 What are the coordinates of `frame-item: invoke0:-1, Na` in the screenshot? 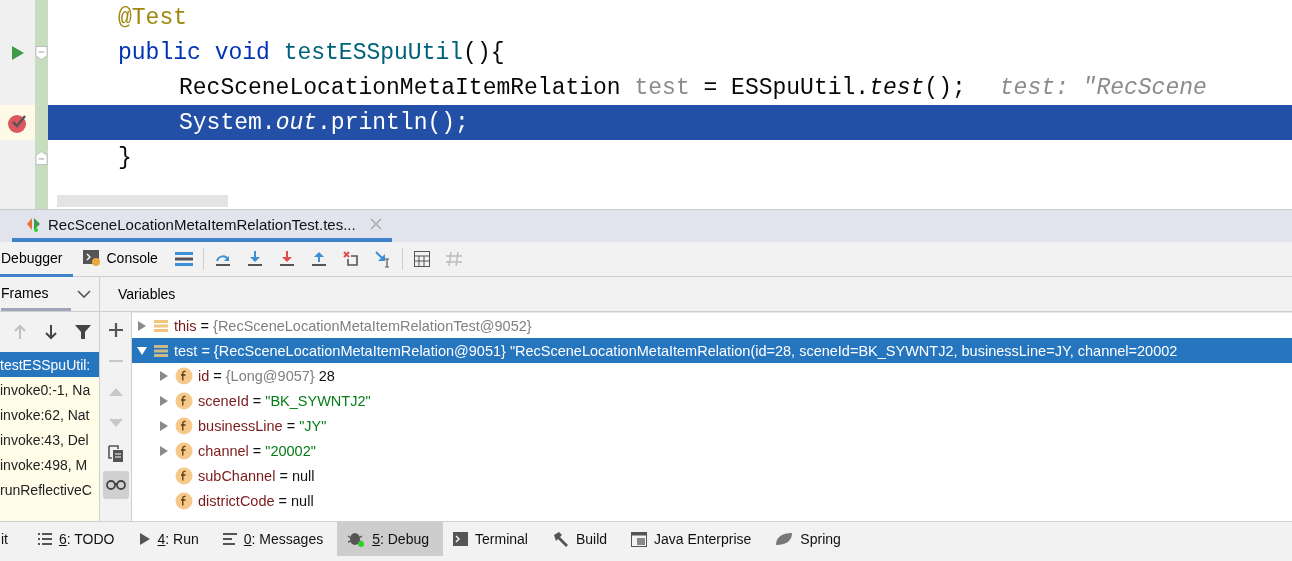 It's located at (49, 389).